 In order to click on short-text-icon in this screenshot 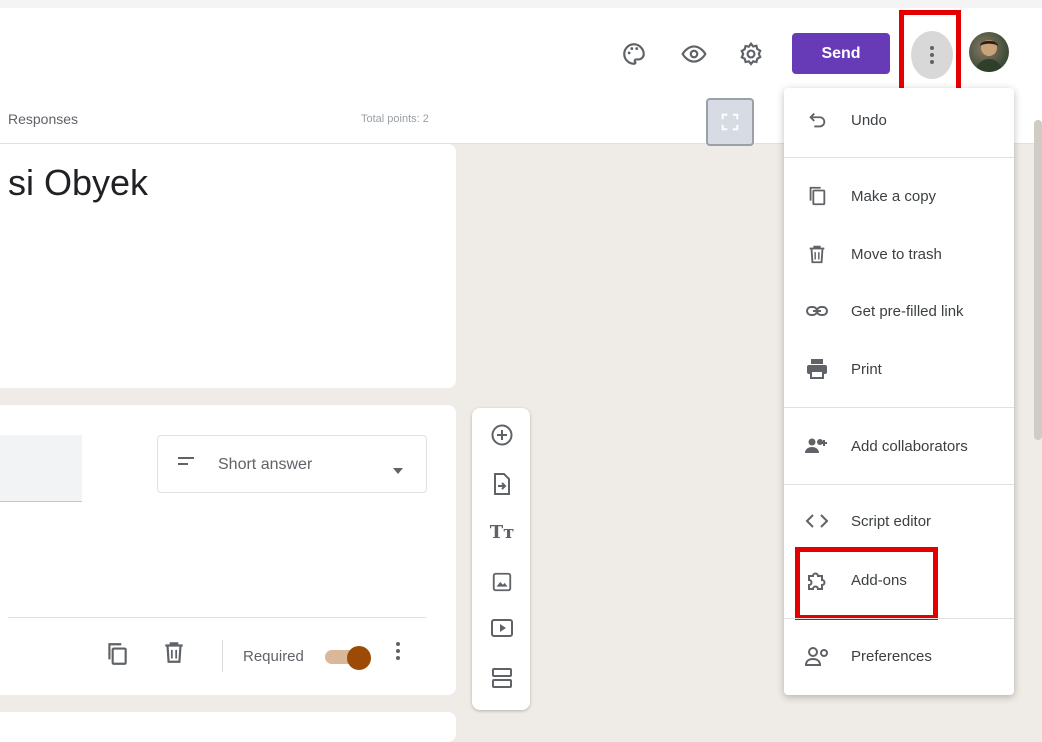, I will do `click(189, 462)`.